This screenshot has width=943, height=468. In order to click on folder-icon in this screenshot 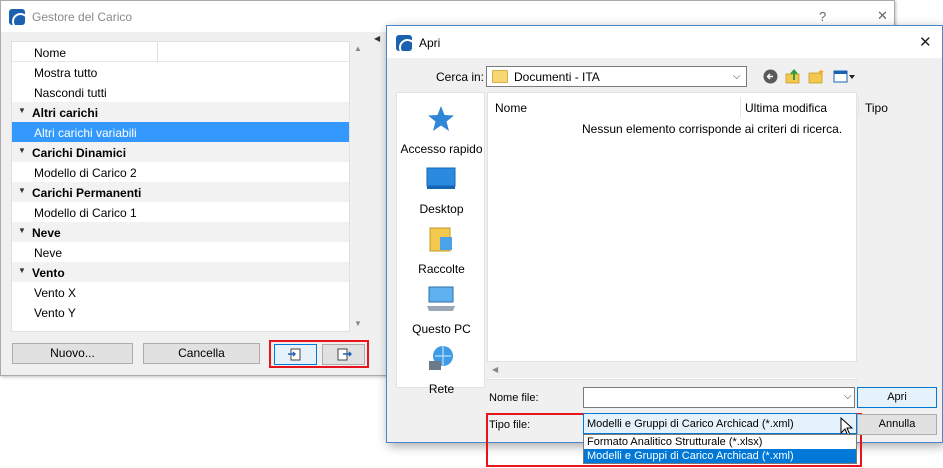, I will do `click(500, 76)`.